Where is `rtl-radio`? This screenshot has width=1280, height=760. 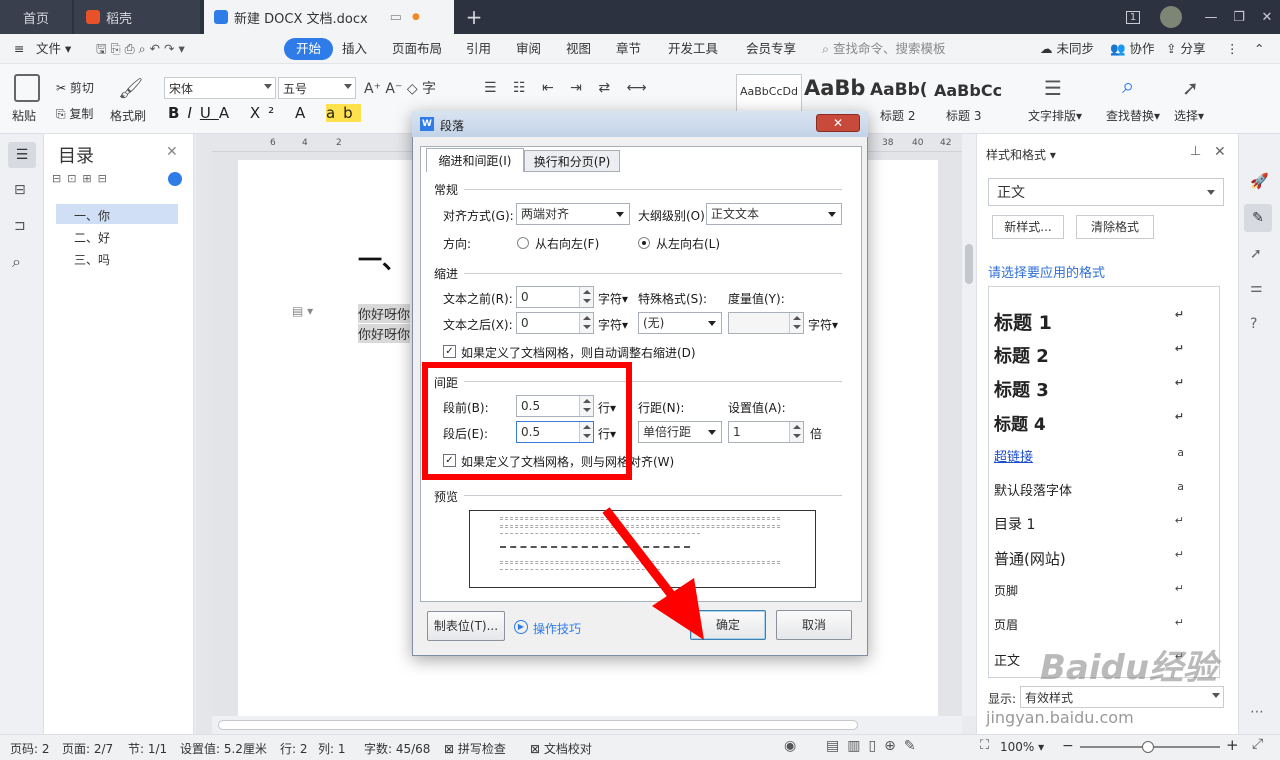 rtl-radio is located at coordinates (523, 243).